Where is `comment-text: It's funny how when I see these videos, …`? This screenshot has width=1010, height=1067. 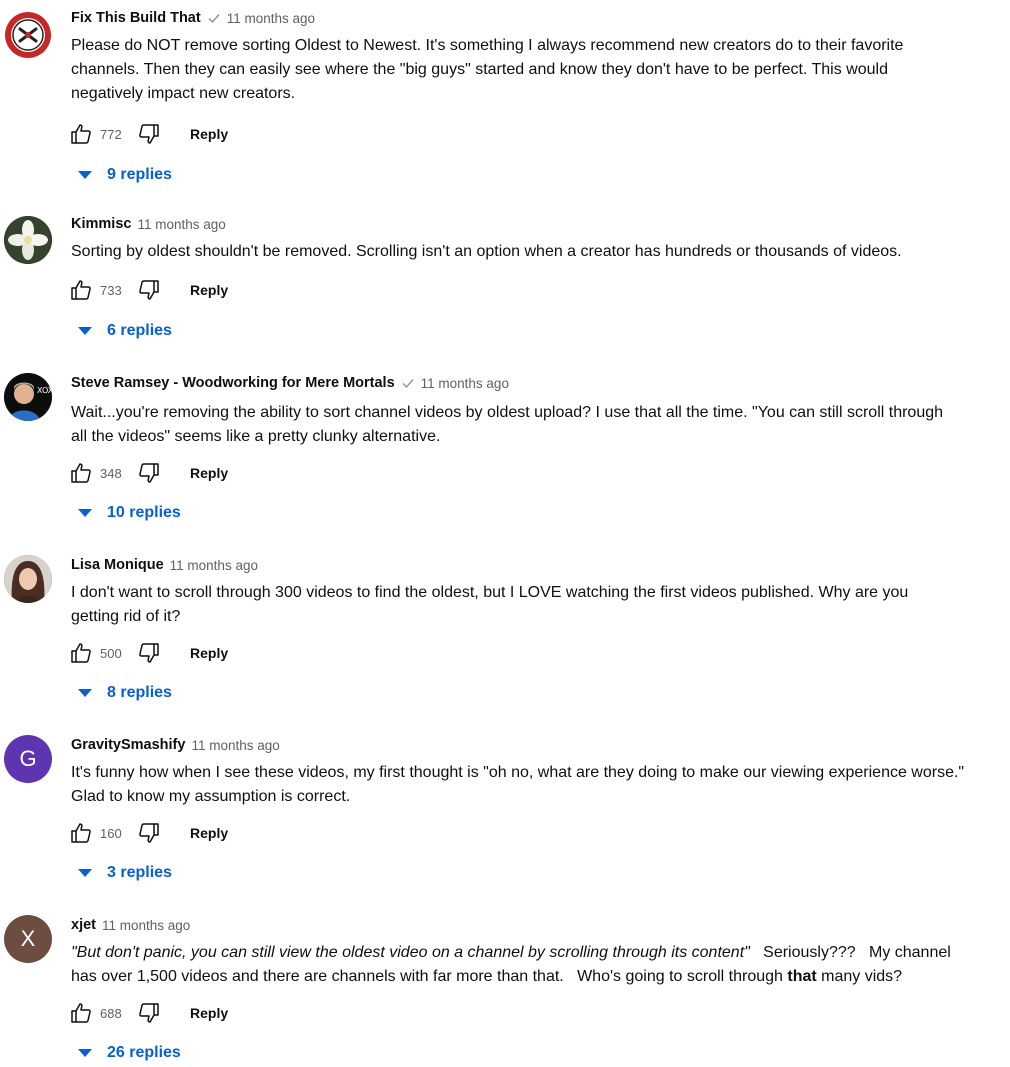 comment-text: It's funny how when I see these videos, … is located at coordinates (538, 785).